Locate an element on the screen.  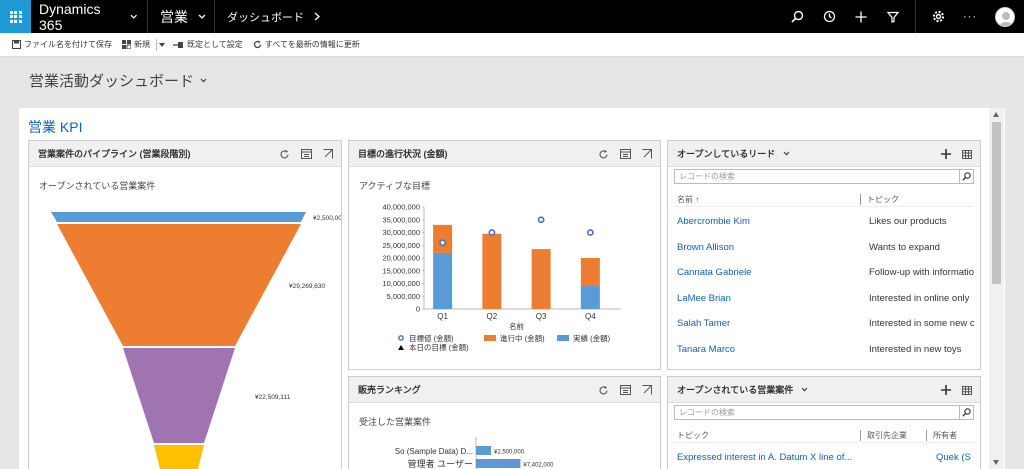
scroll-down-icon is located at coordinates (996, 462).